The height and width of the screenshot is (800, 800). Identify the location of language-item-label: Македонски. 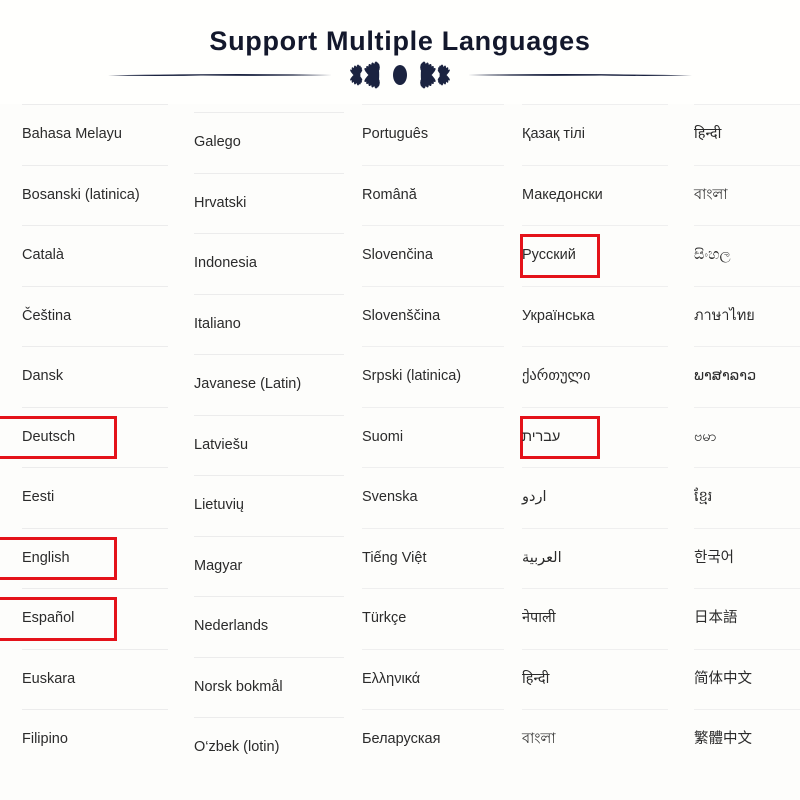
(562, 194).